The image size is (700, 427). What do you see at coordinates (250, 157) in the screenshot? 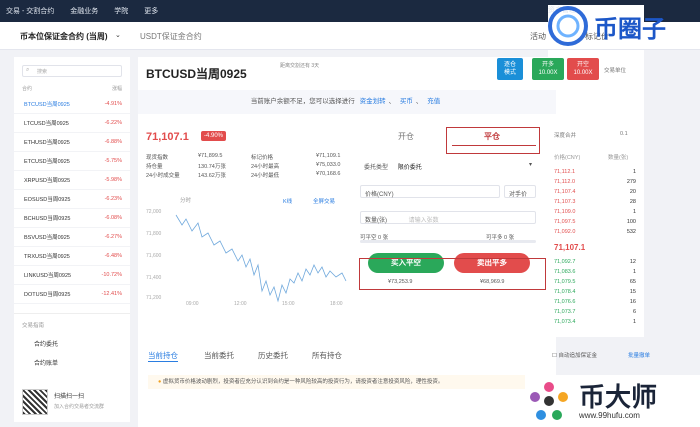
I see `stat-row: 现货指数 ¥71,899.5 标记价格 ¥71,109.1` at bounding box center [250, 157].